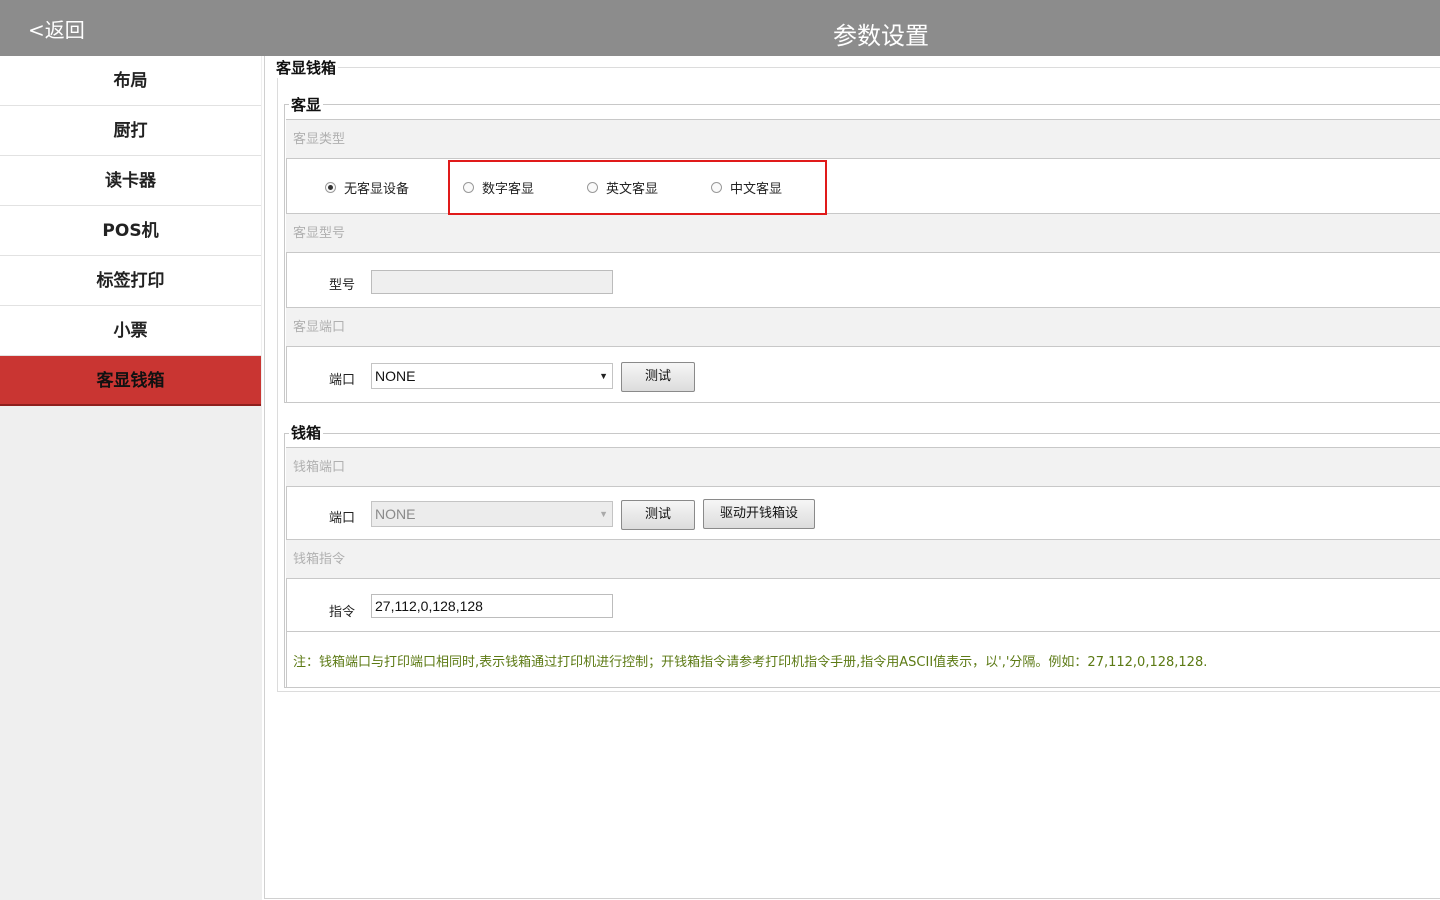  I want to click on cashbox-group-title: 钱箱, so click(306, 432).